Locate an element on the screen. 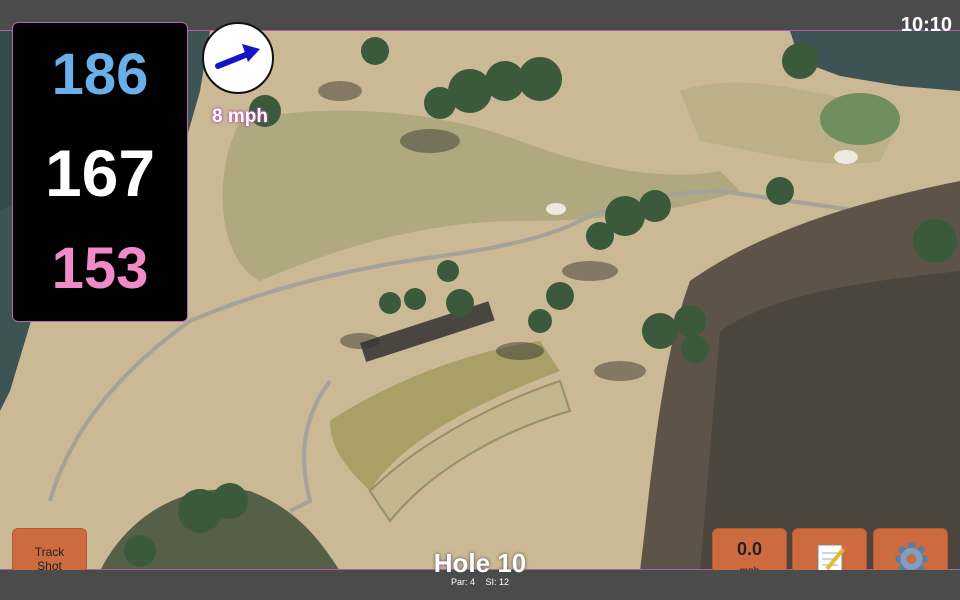  speed-value: 0.0 is located at coordinates (749, 549).